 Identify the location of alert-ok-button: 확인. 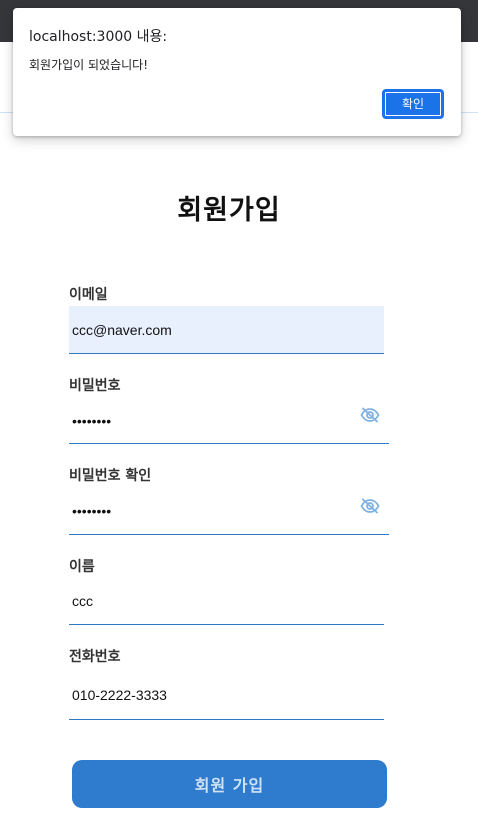
(413, 104).